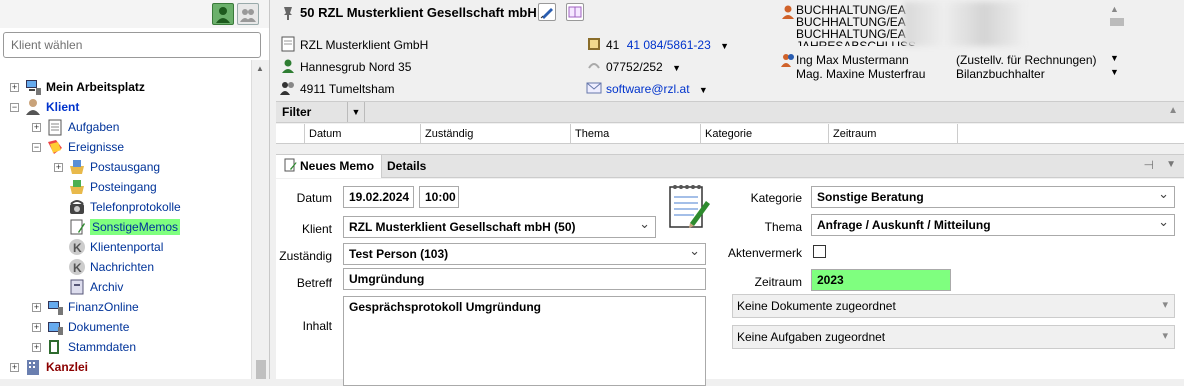  I want to click on tree-item-label: Kanzlei, so click(67, 367).